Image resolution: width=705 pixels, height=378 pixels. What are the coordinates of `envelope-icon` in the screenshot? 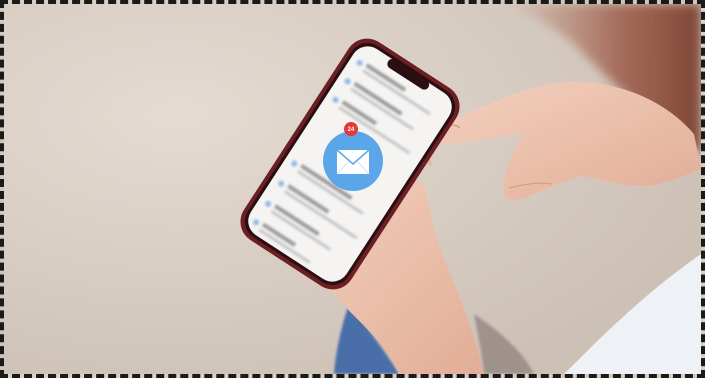 It's located at (353, 162).